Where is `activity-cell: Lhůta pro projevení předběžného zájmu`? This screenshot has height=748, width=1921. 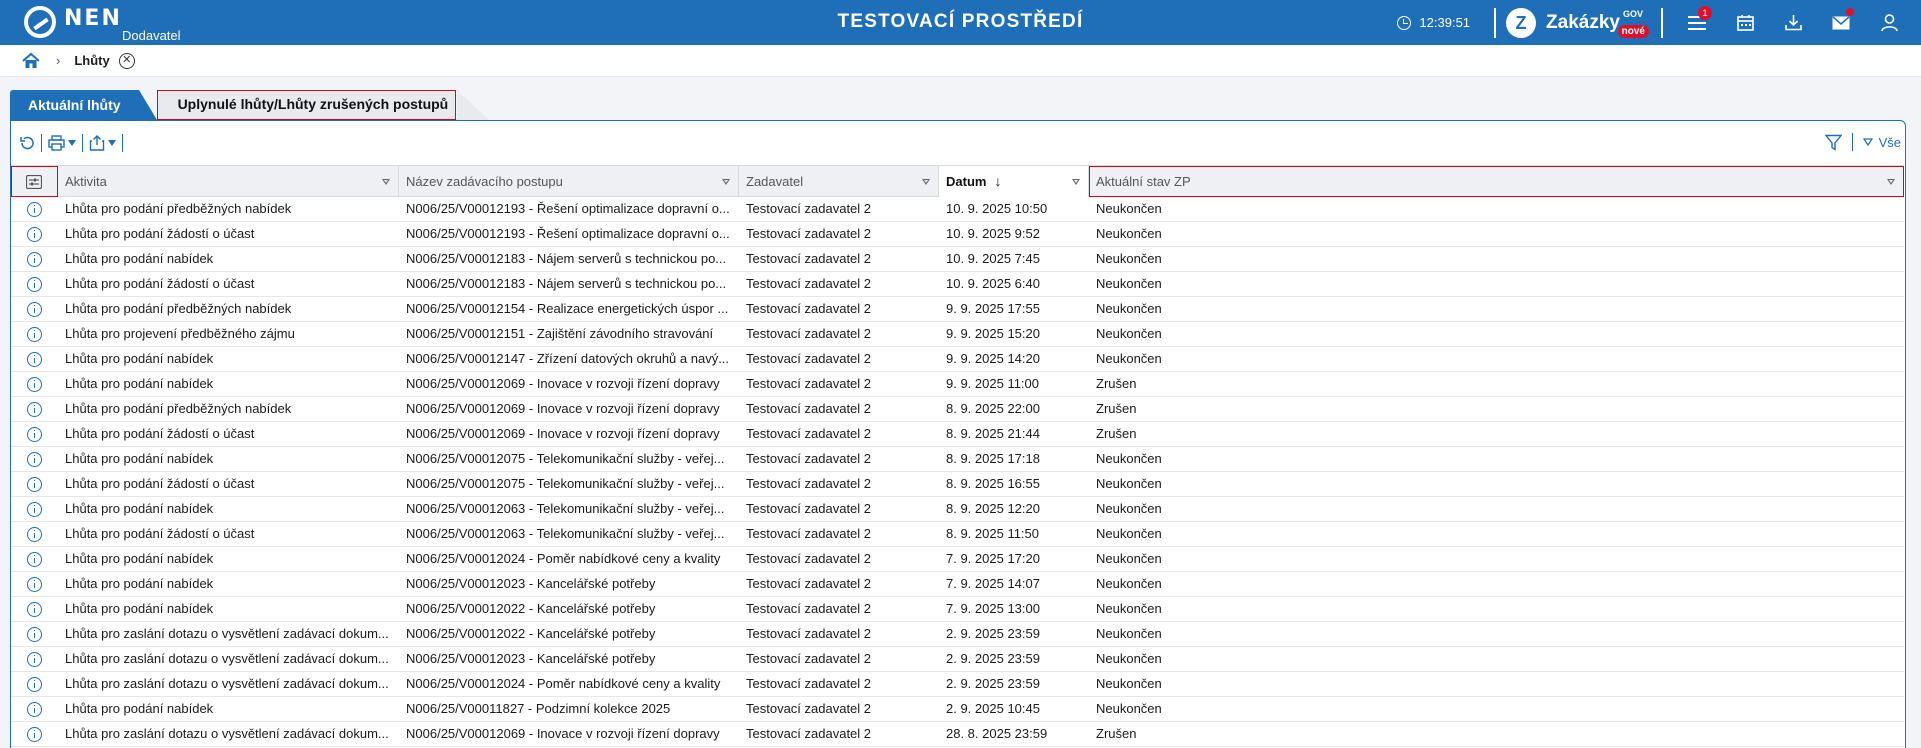 activity-cell: Lhůta pro projevení předběžného zájmu is located at coordinates (180, 333).